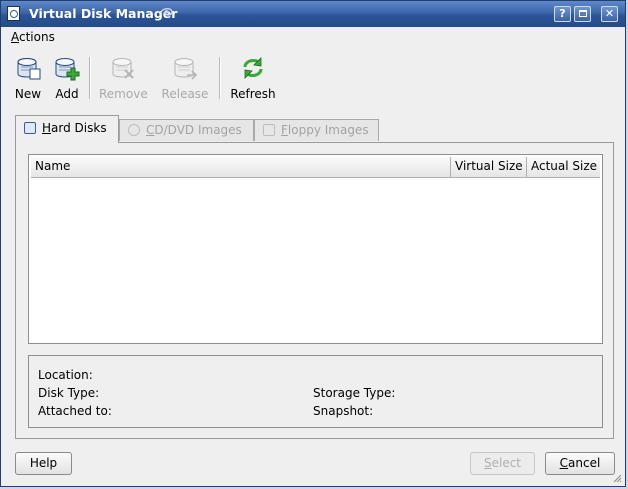 The height and width of the screenshot is (489, 628). I want to click on add-button: Add, so click(67, 78).